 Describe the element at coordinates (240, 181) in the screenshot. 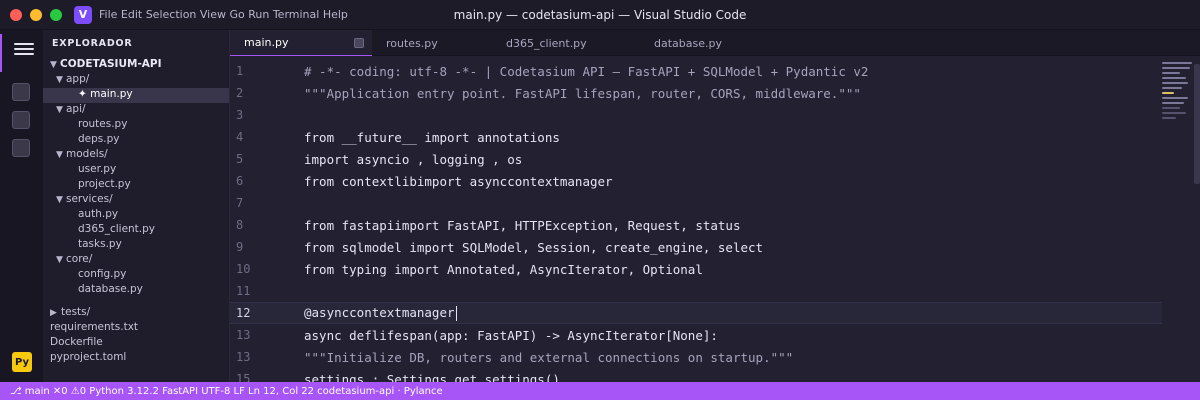

I see `line-number: 6` at that location.